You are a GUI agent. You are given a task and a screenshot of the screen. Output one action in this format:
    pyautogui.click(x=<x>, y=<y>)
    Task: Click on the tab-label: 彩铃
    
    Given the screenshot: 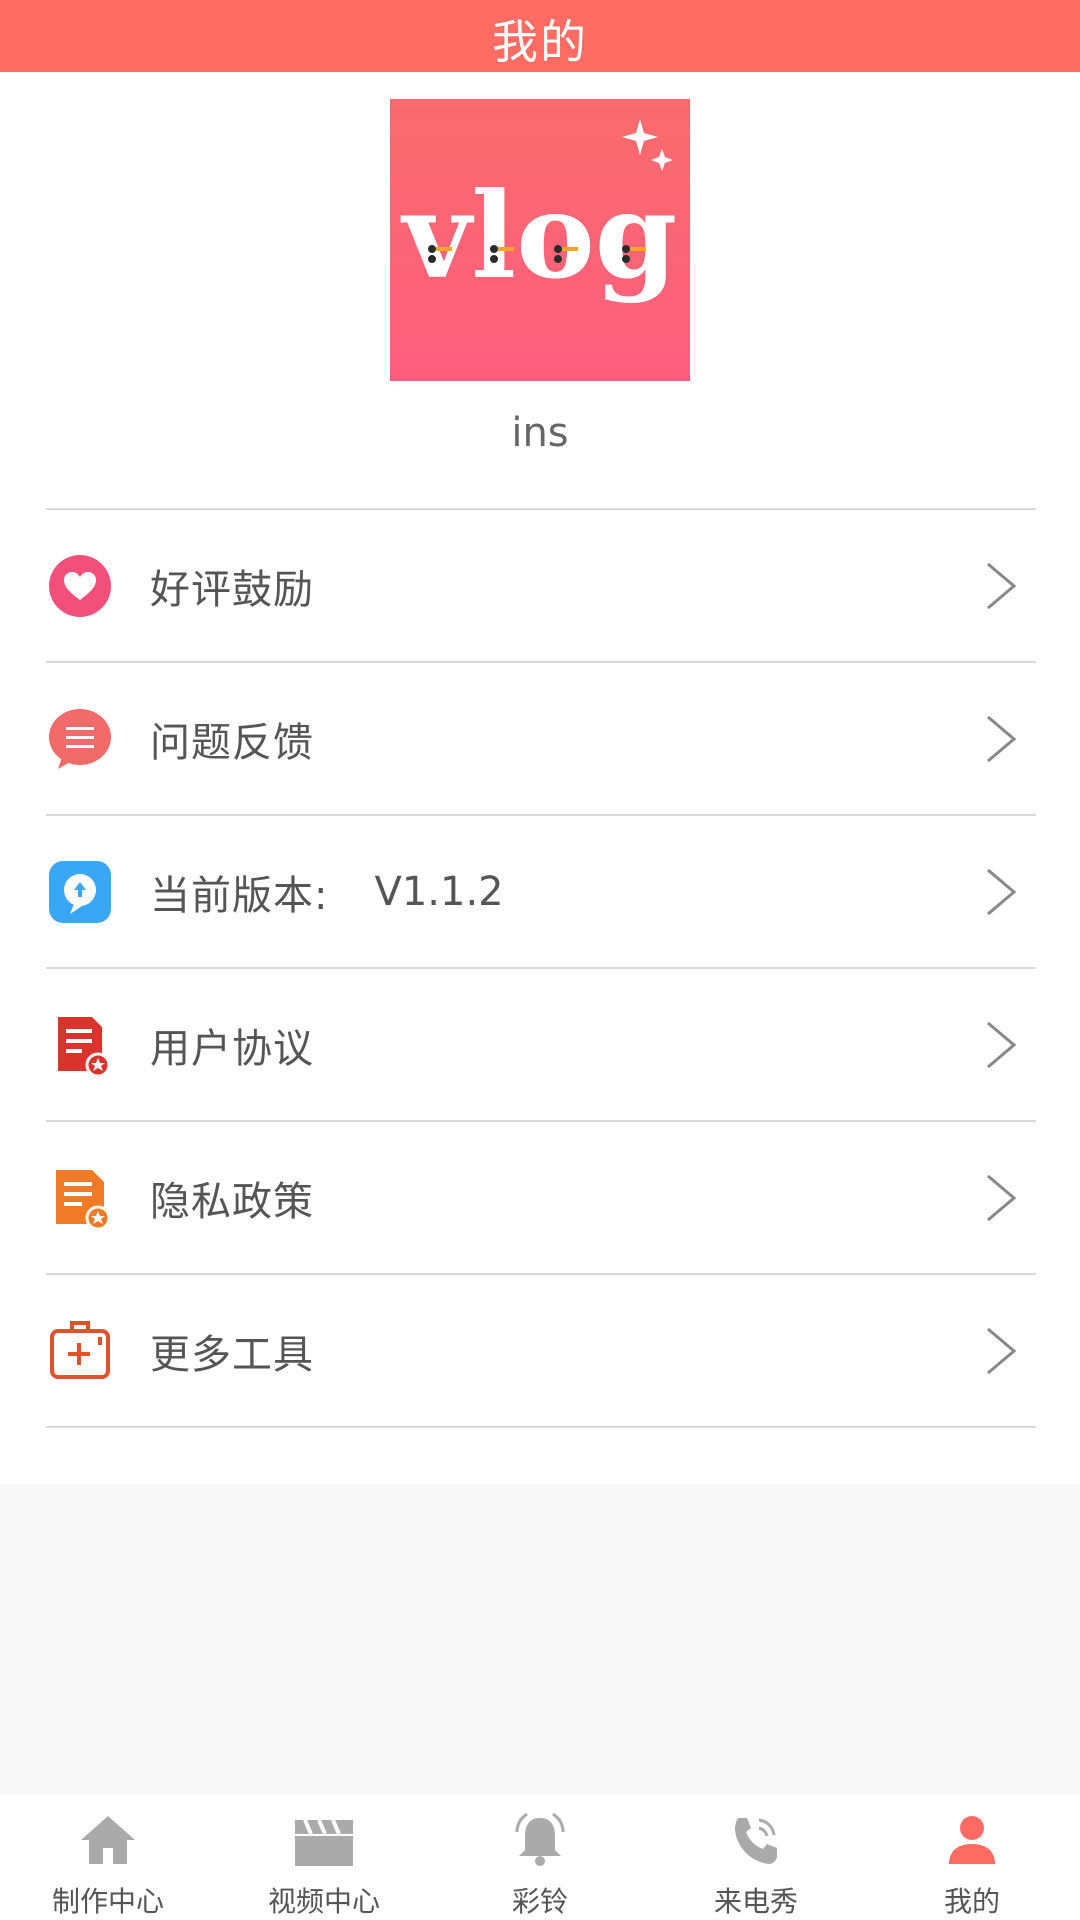 What is the action you would take?
    pyautogui.click(x=539, y=1901)
    